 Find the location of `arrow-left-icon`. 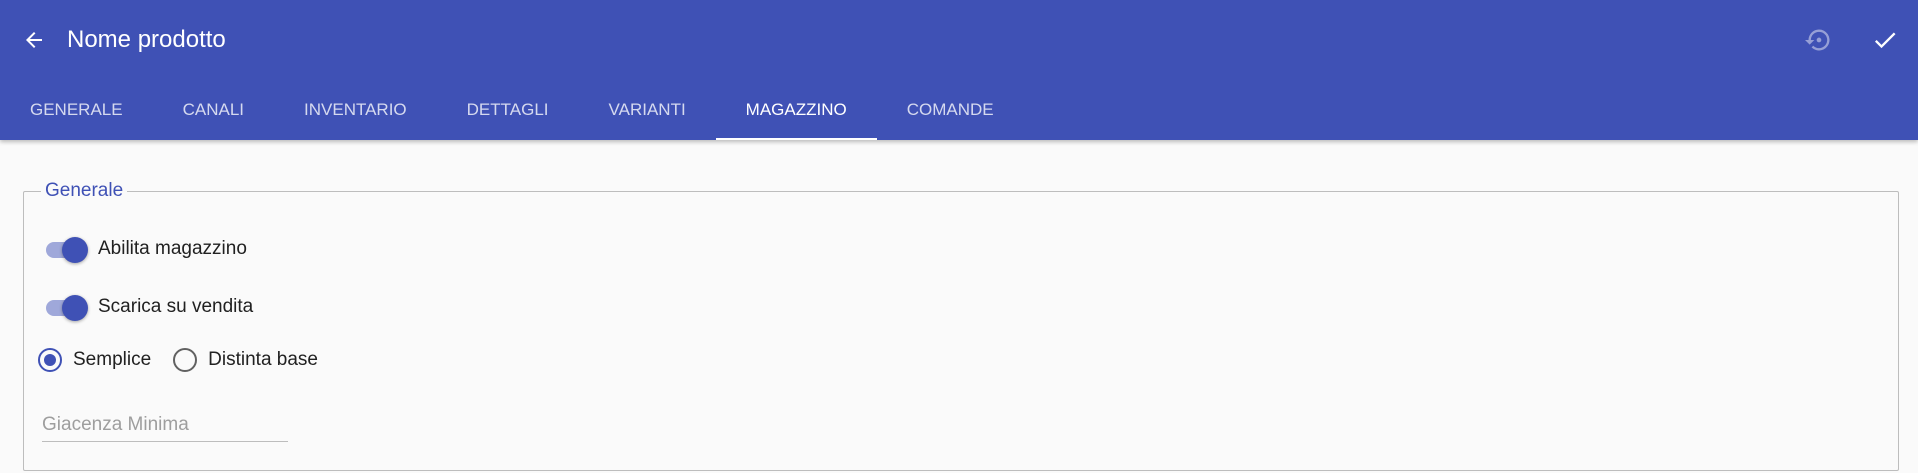

arrow-left-icon is located at coordinates (34, 40).